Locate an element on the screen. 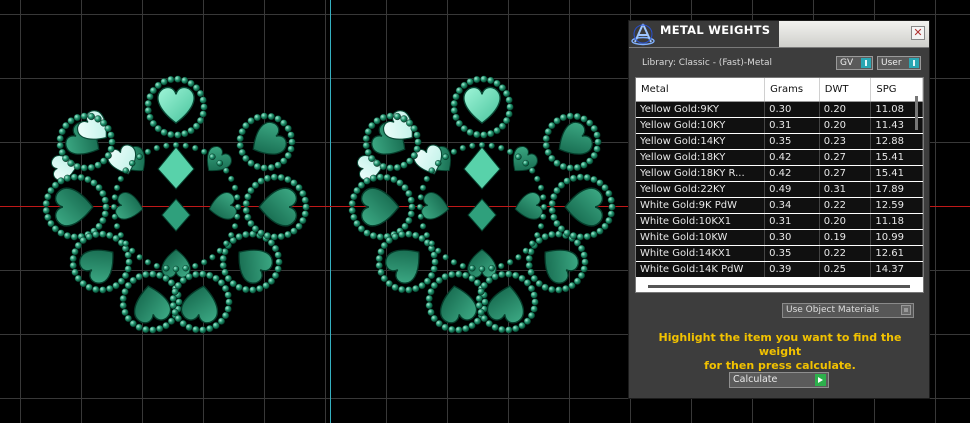 This screenshot has width=970, height=423. calculate-button-label: Calculate is located at coordinates (755, 379).